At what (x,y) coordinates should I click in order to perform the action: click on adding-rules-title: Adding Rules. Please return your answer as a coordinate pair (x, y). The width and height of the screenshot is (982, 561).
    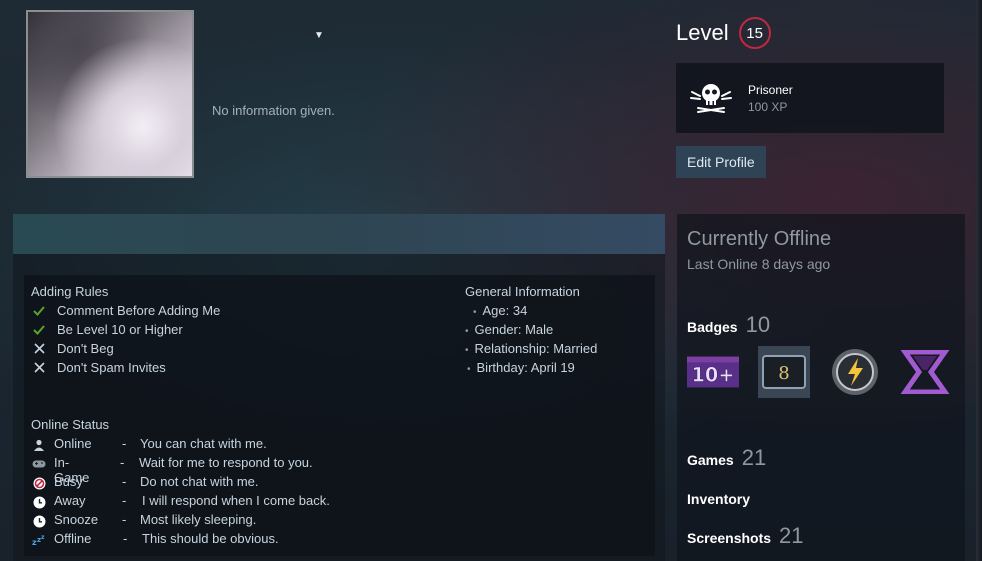
    Looking at the image, I should click on (70, 291).